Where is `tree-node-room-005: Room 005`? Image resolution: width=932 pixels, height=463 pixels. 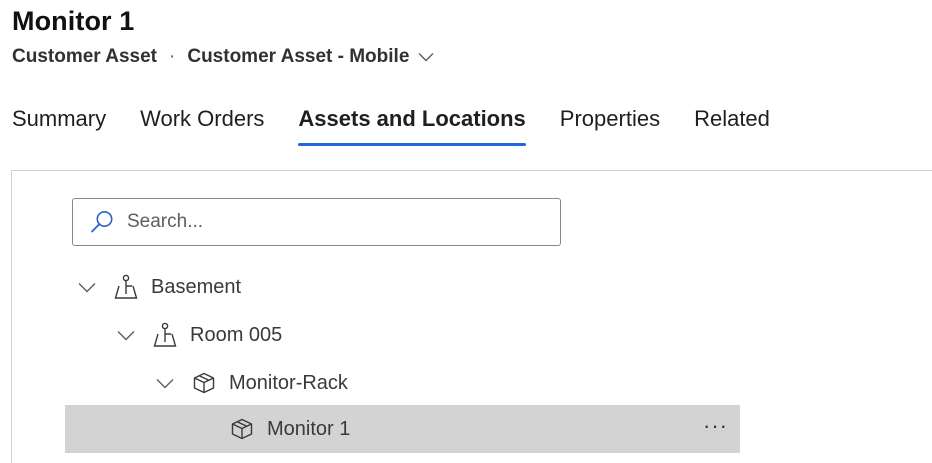 tree-node-room-005: Room 005 is located at coordinates (402, 335).